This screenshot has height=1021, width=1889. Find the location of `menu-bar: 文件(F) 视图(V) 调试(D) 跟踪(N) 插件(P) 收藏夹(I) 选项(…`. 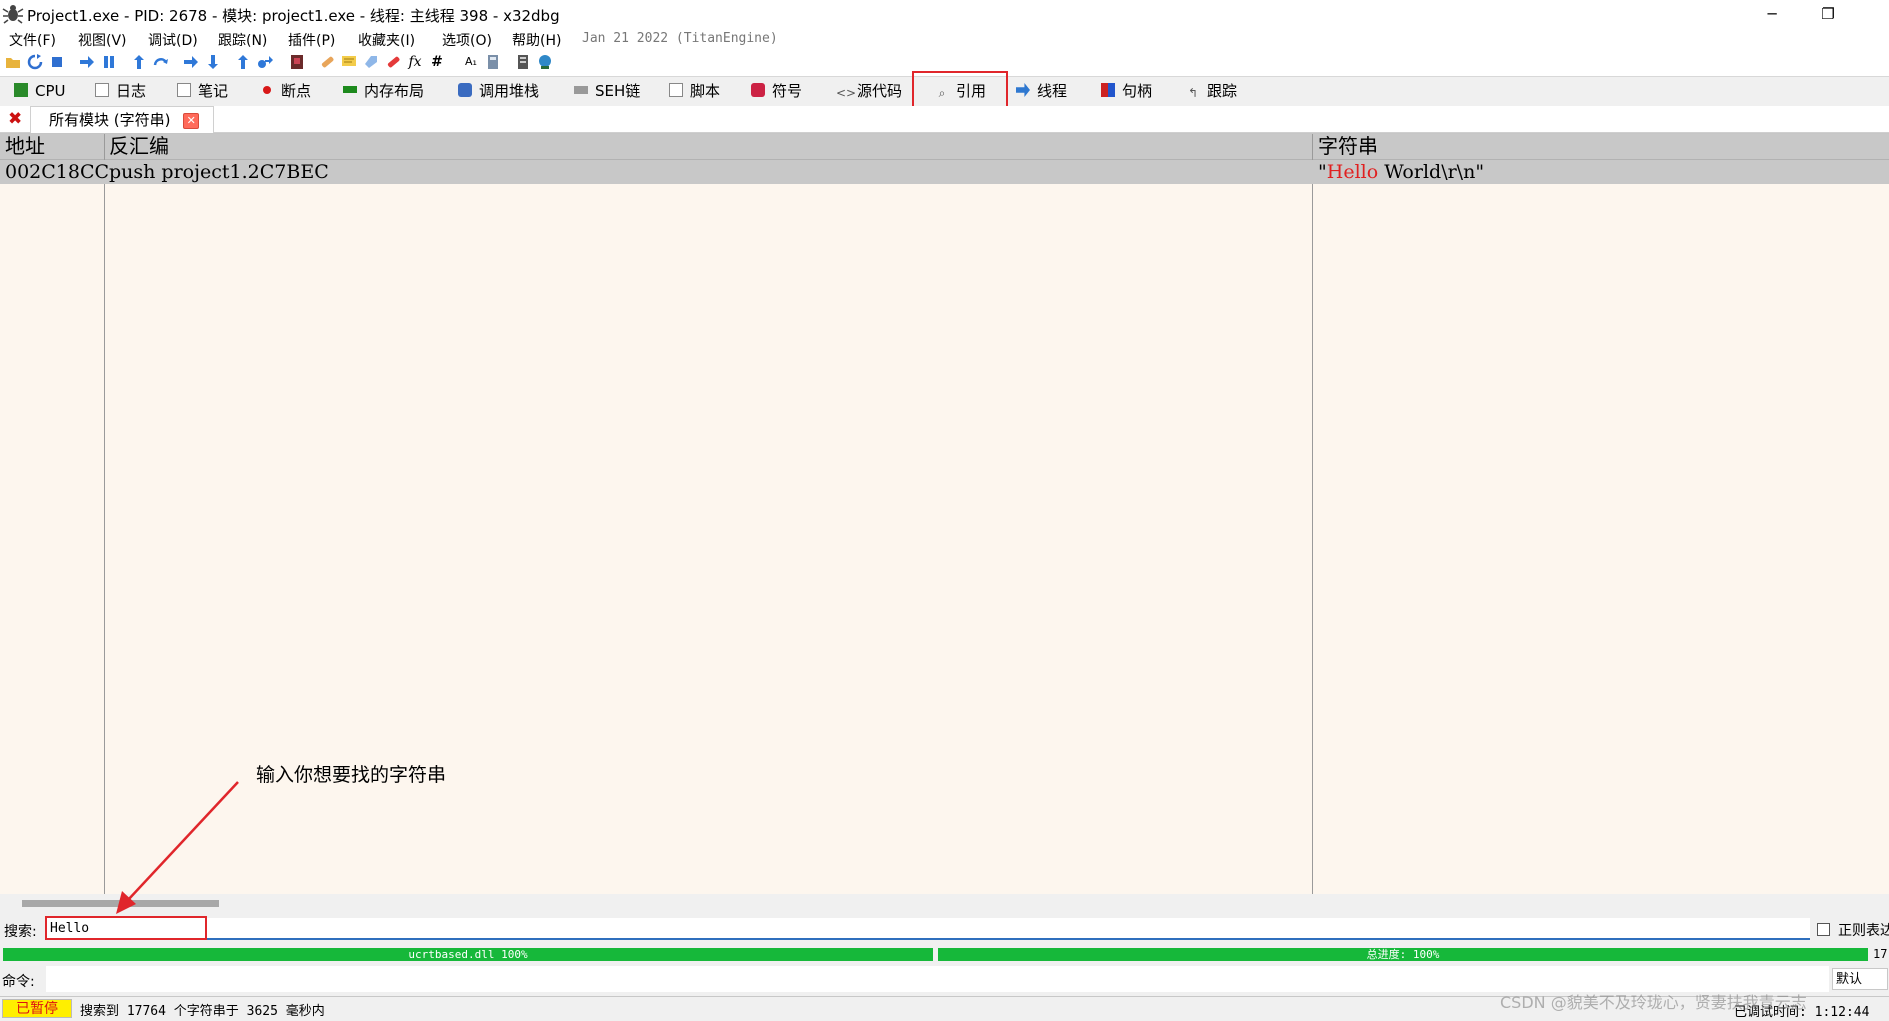

menu-bar: 文件(F) 视图(V) 调试(D) 跟踪(N) 插件(P) 收藏夹(I) 选项(… is located at coordinates (944, 39).